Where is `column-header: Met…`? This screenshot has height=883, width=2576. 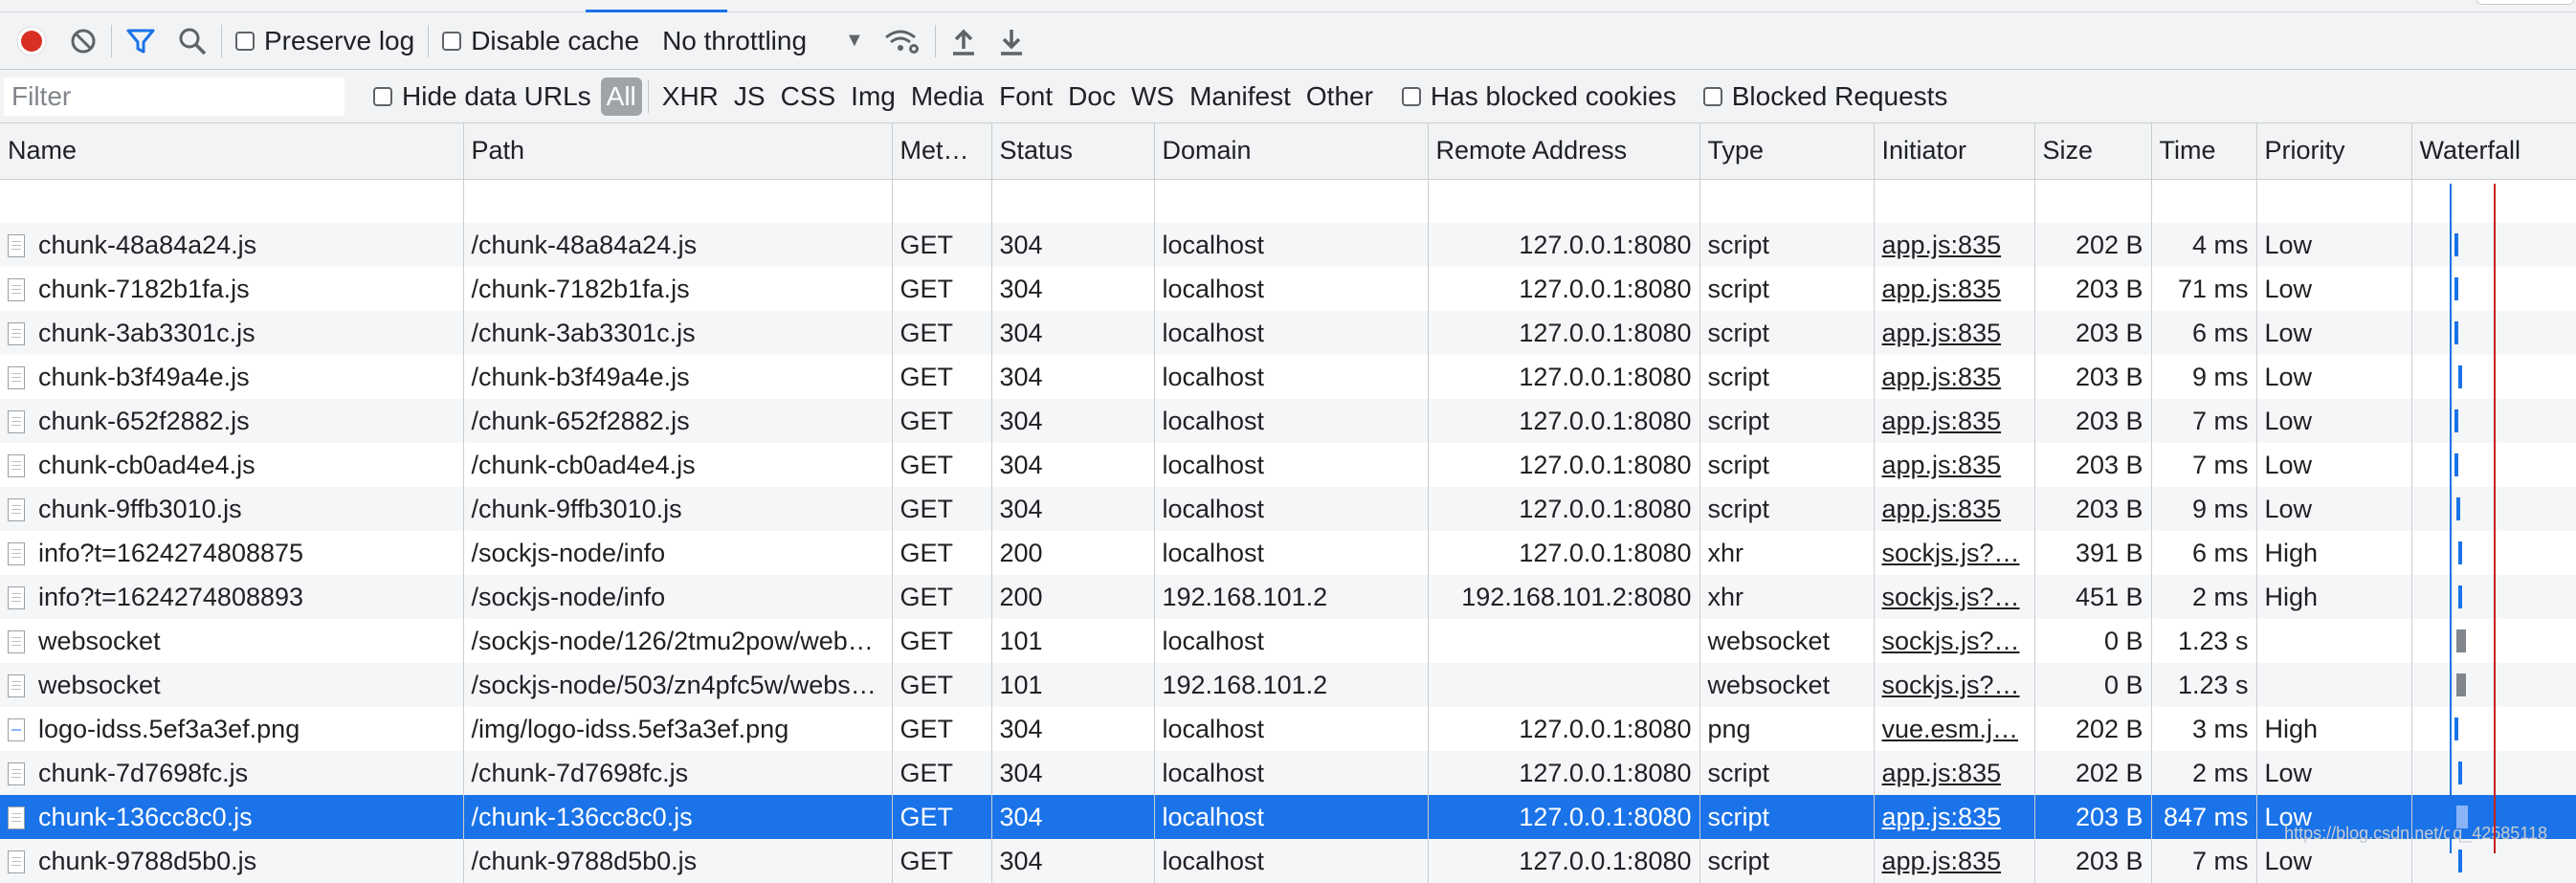
column-header: Met… is located at coordinates (941, 151).